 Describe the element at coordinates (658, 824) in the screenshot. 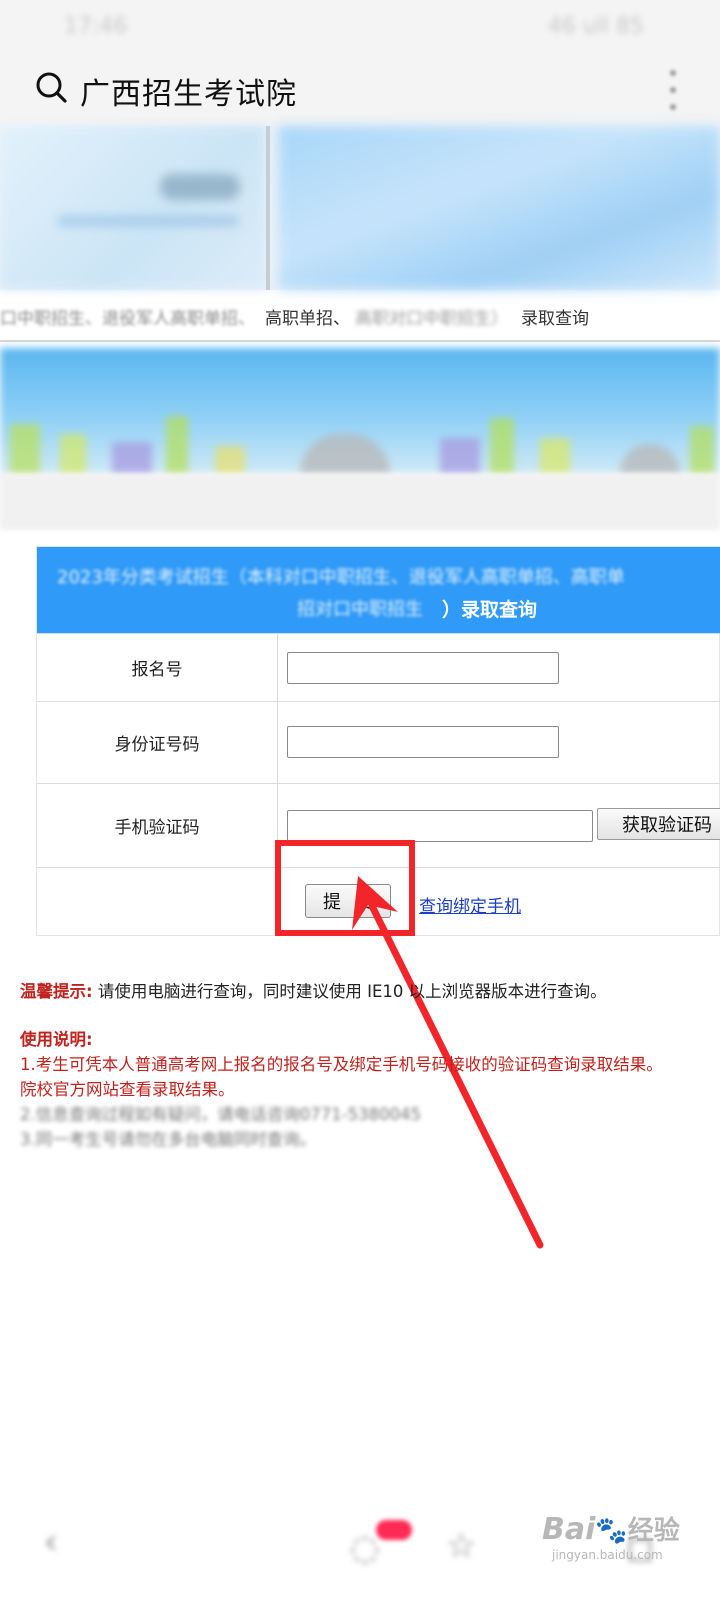

I see `get-code-button: 获取验证码` at that location.